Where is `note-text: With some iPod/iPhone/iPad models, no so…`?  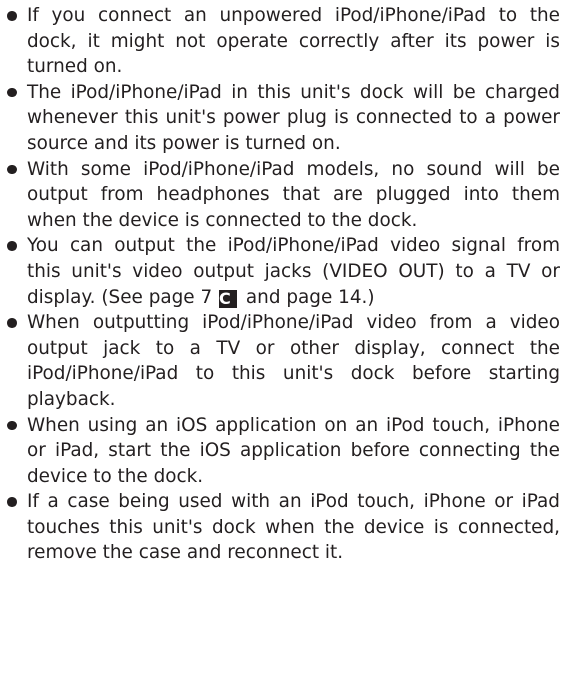 note-text: With some iPod/iPhone/iPad models, no so… is located at coordinates (293, 194).